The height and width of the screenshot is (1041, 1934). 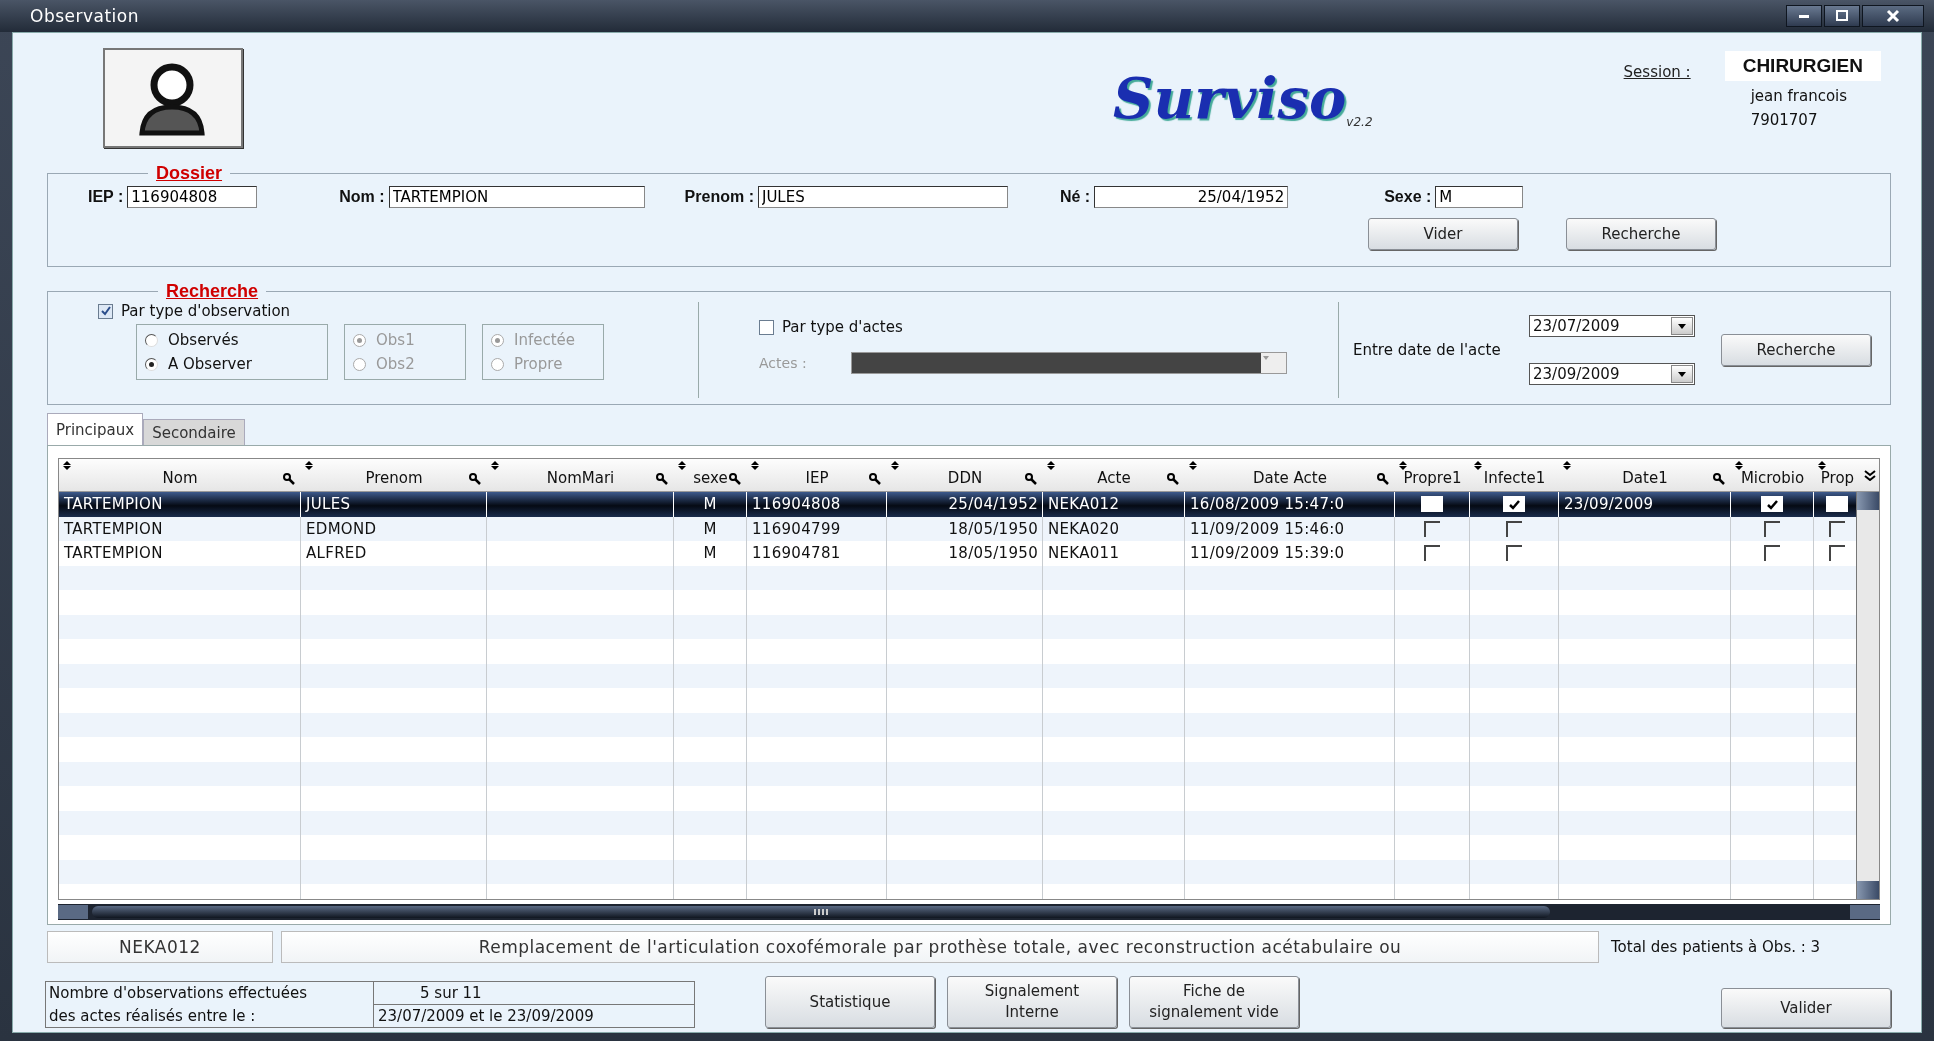 I want to click on tab: Principaux, so click(x=95, y=429).